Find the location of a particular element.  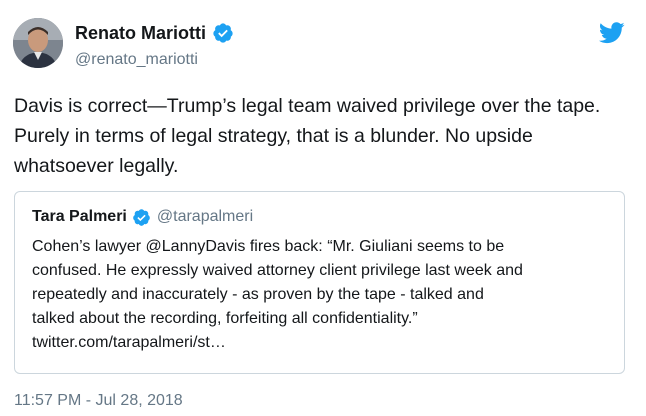

tweet-timestamp: 11:57 PM - Jul 28, 2018 is located at coordinates (98, 401).